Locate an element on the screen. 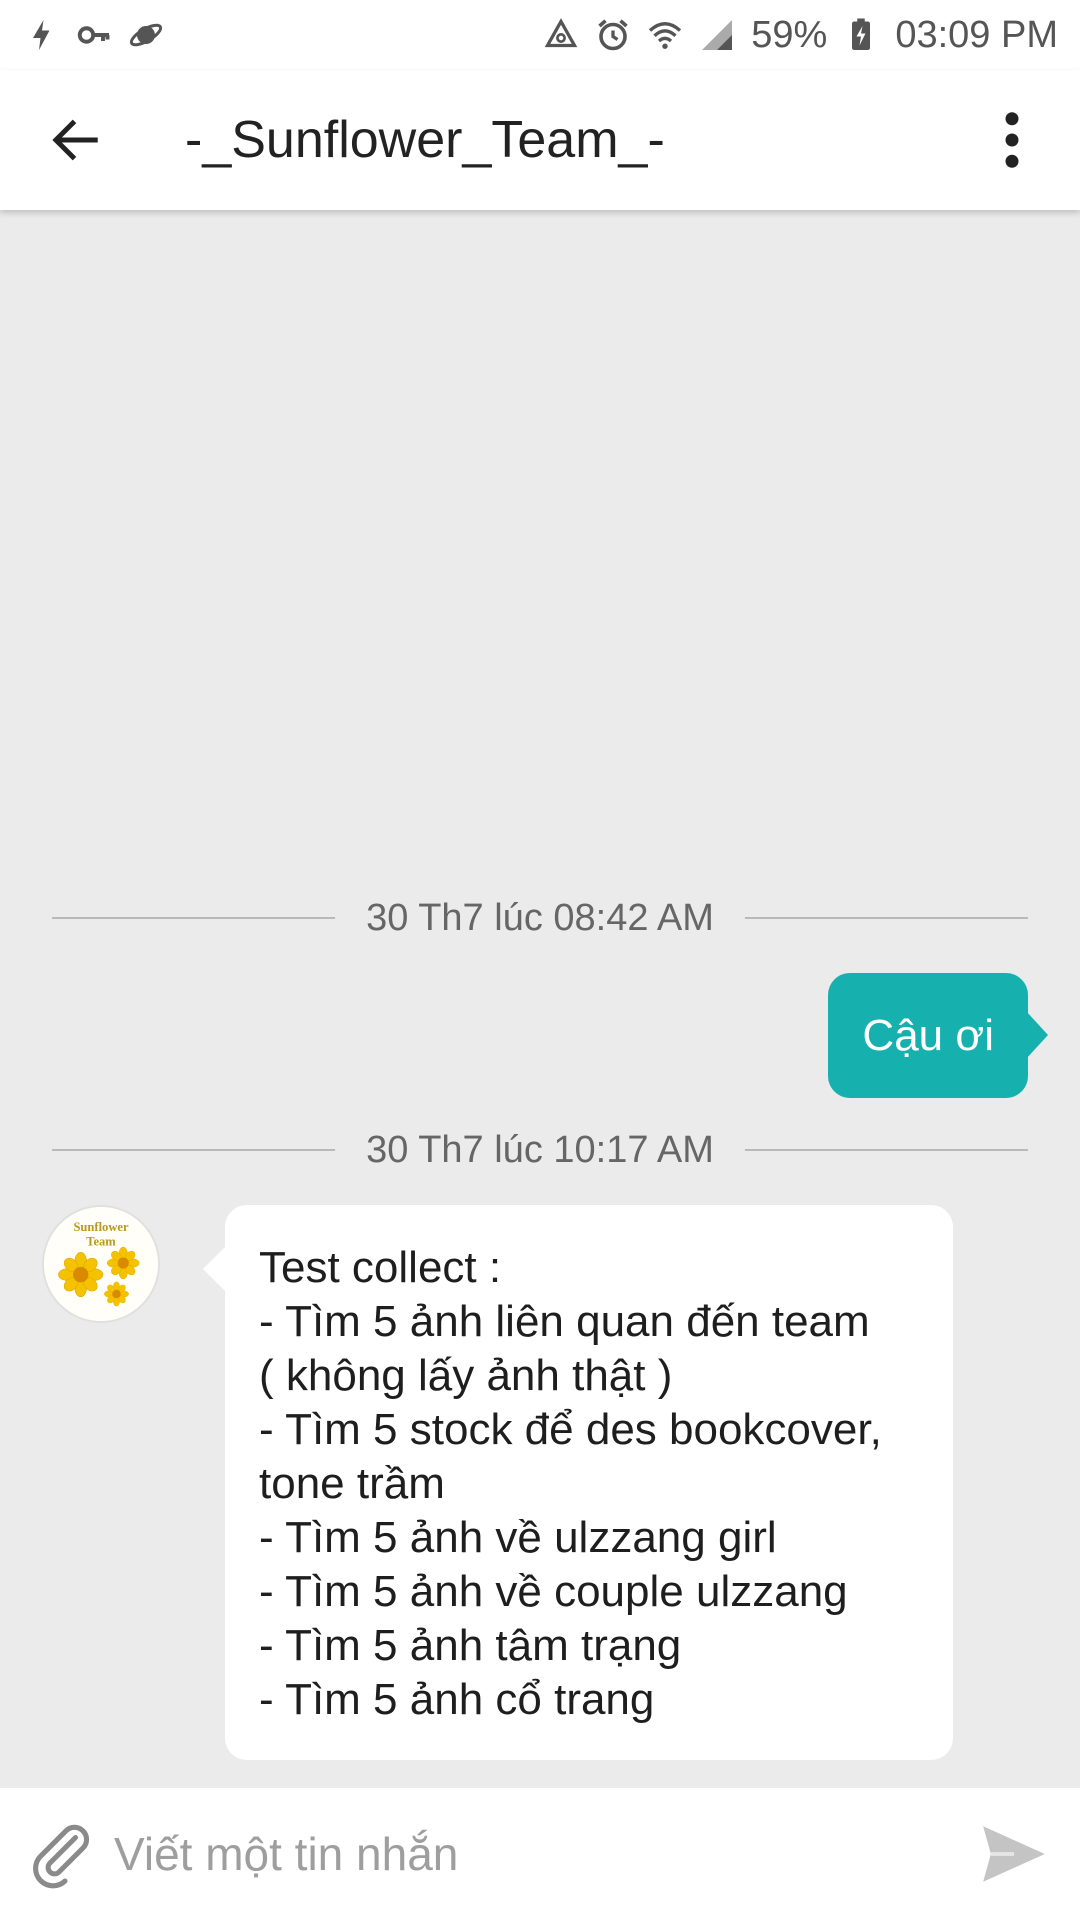 The image size is (1080, 1920). message-line: - Tìm 5 ảnh về couple ulzzang is located at coordinates (553, 1591).